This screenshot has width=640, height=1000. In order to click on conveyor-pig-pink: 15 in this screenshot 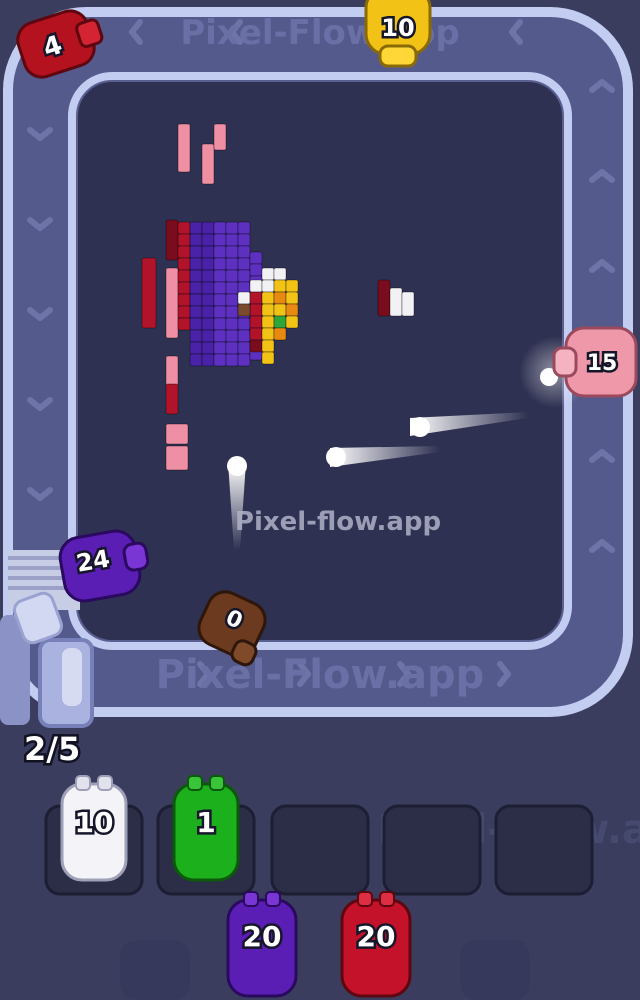, I will do `click(595, 362)`.